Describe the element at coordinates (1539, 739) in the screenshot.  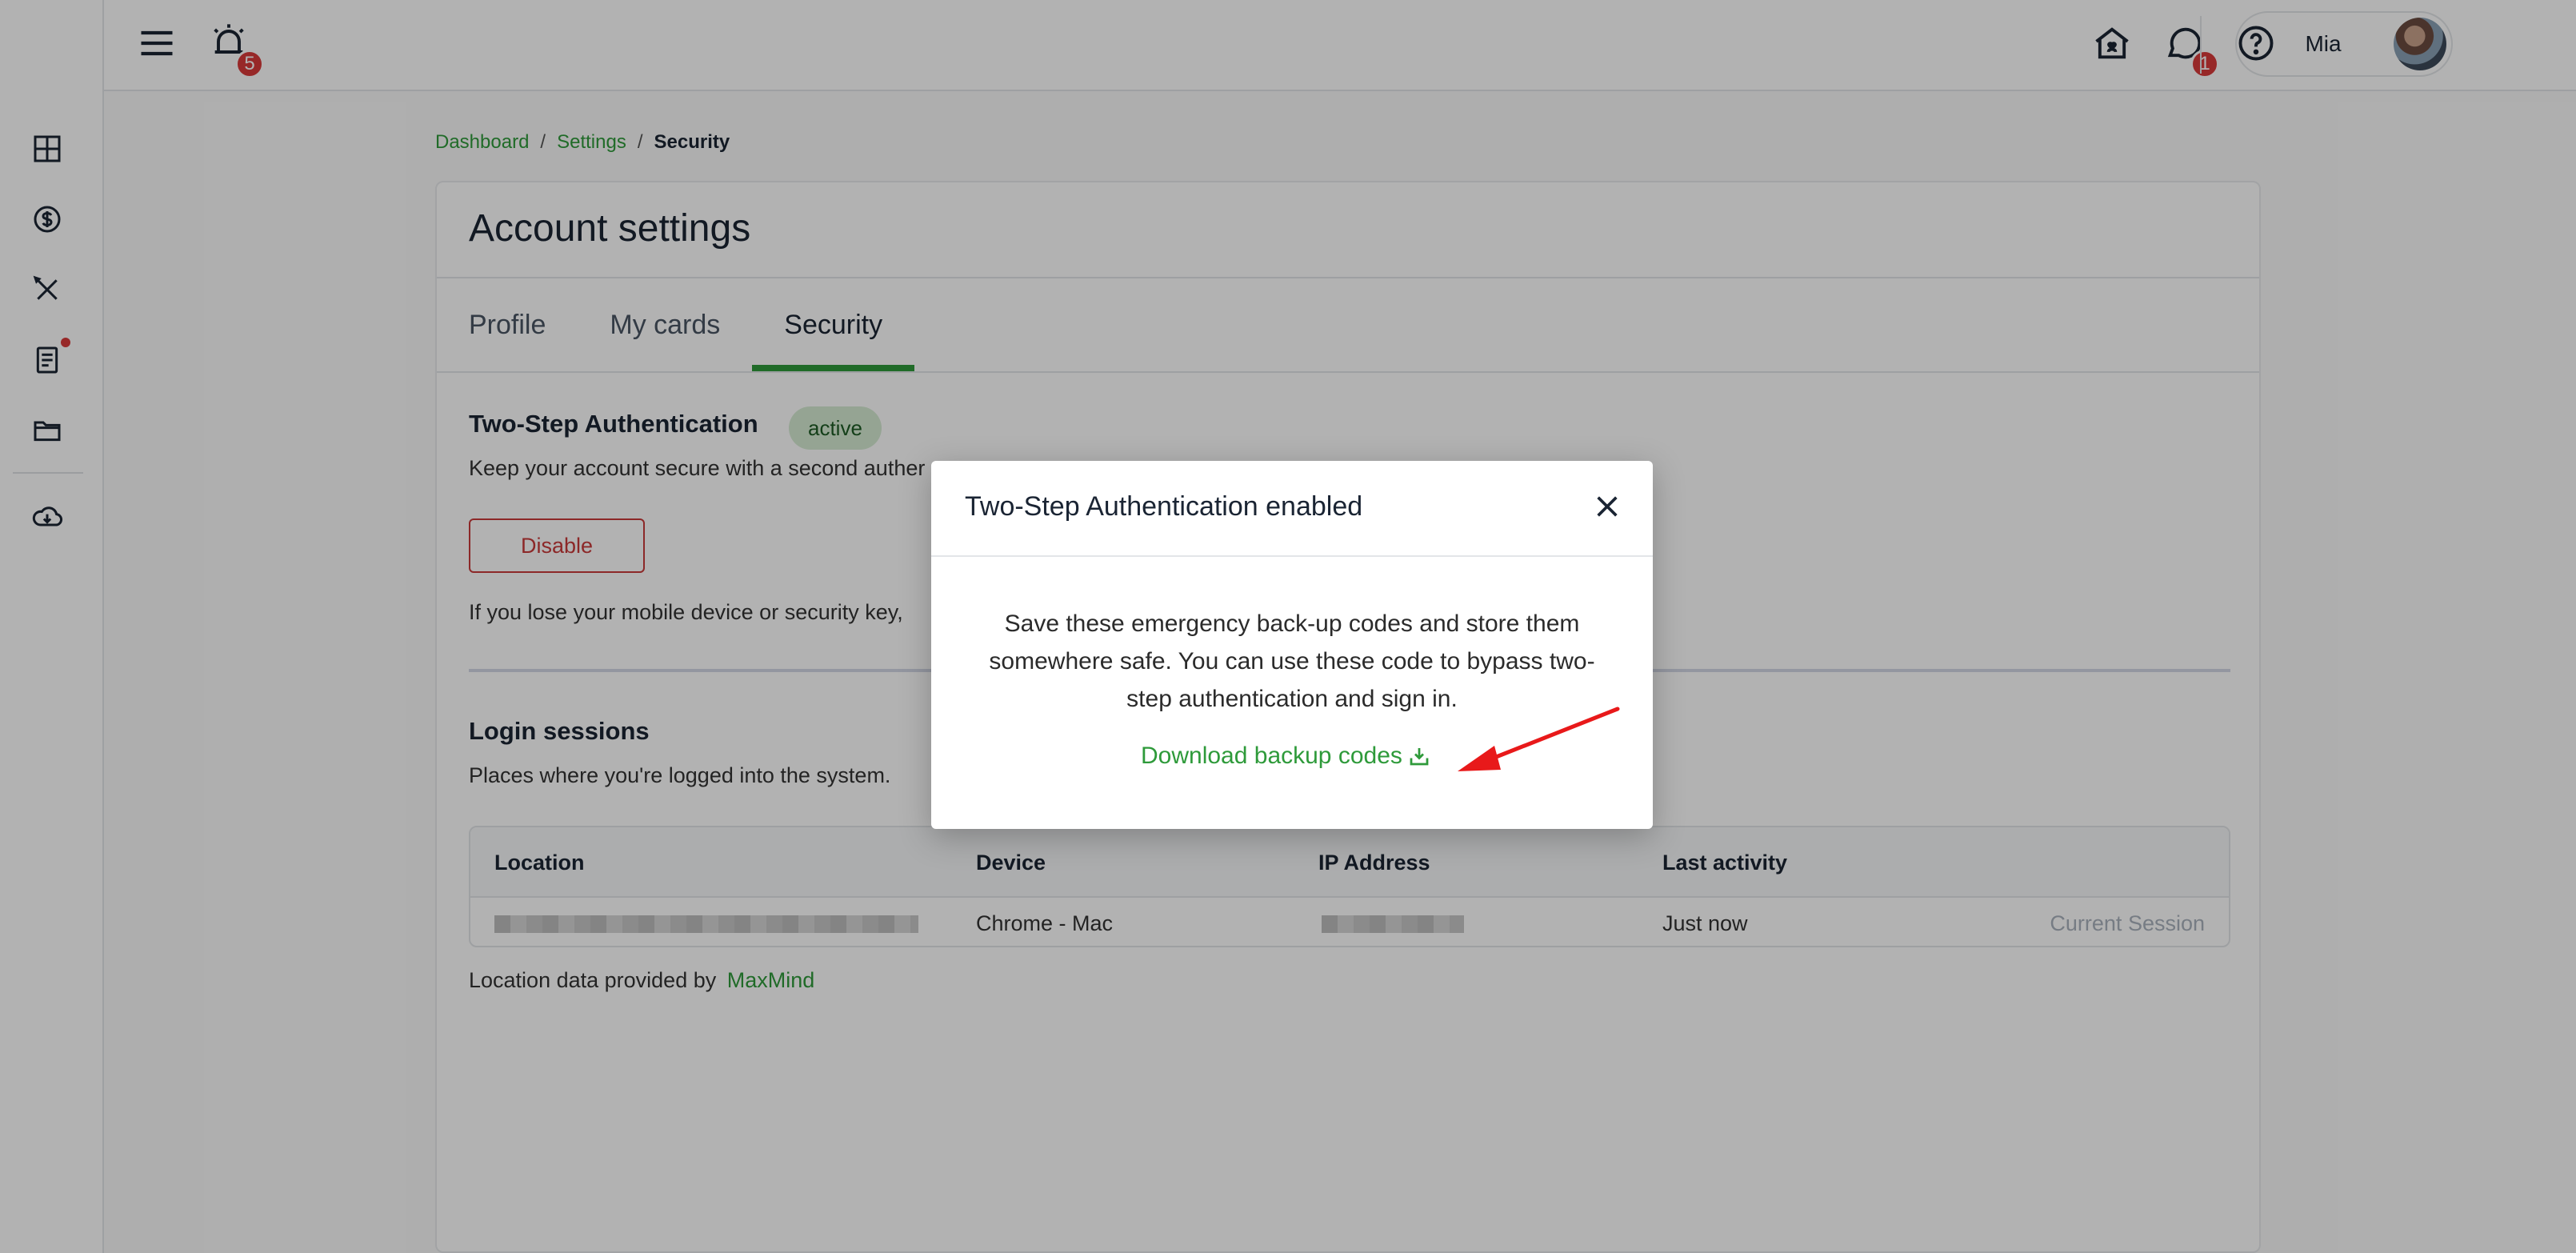
I see `annotation-arrow` at that location.